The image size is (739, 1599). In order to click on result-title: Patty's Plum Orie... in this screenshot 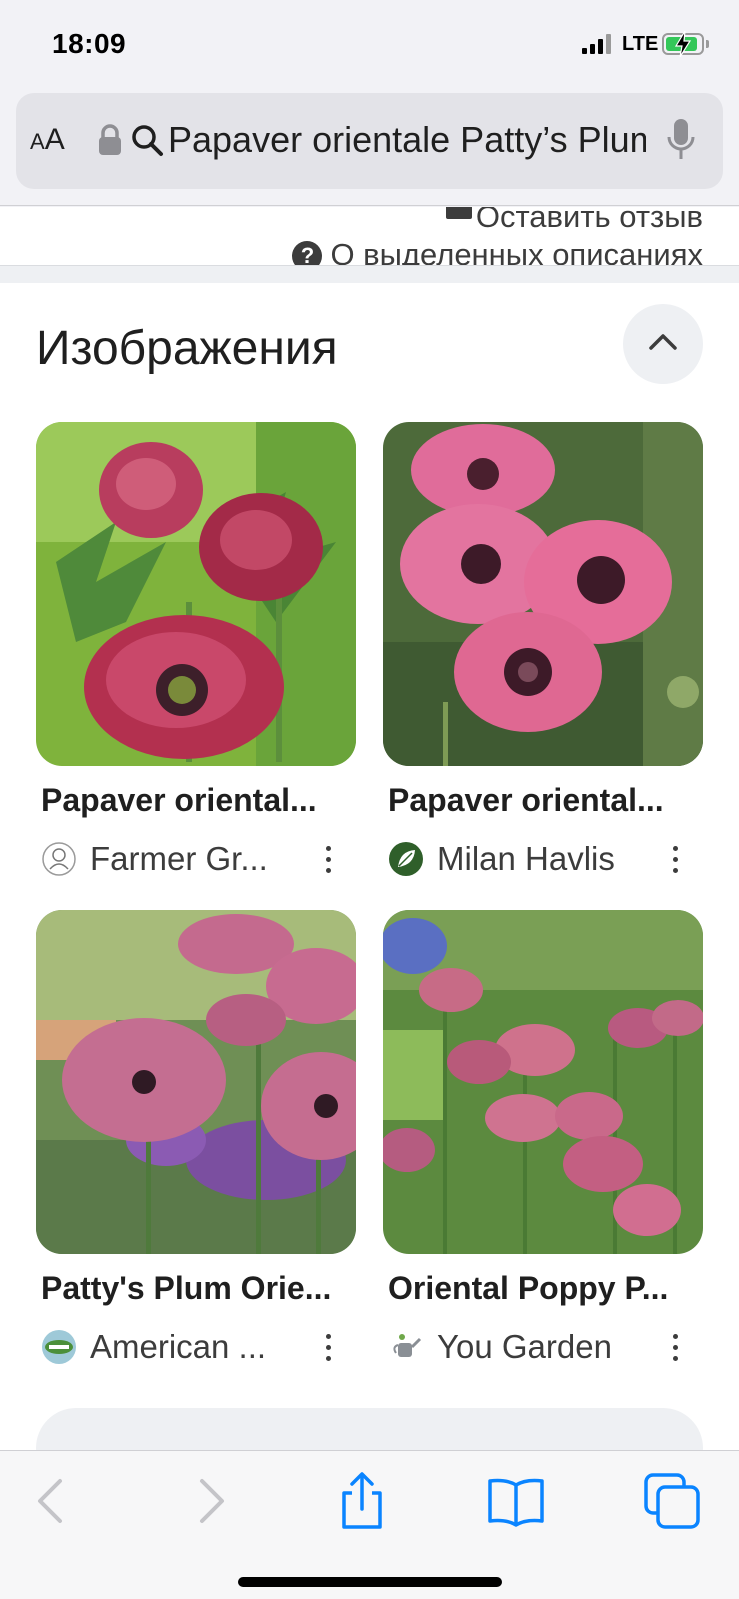, I will do `click(193, 1288)`.